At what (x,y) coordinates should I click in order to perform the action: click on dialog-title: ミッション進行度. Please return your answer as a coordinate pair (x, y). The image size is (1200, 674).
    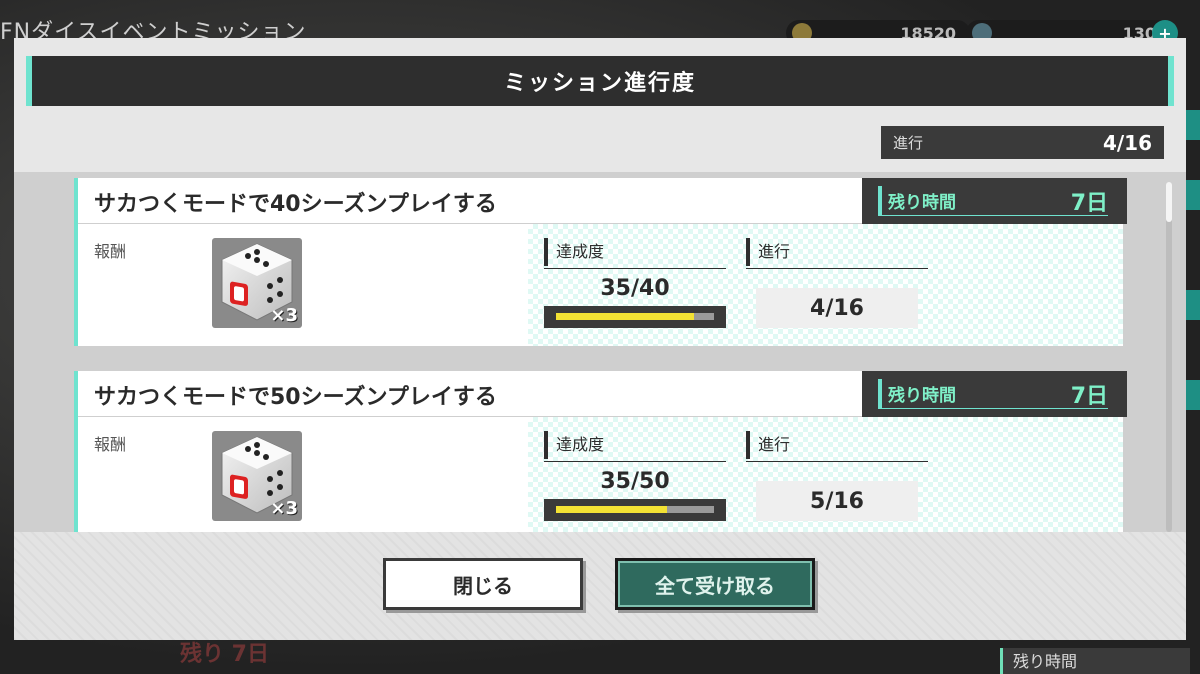
    Looking at the image, I should click on (599, 83).